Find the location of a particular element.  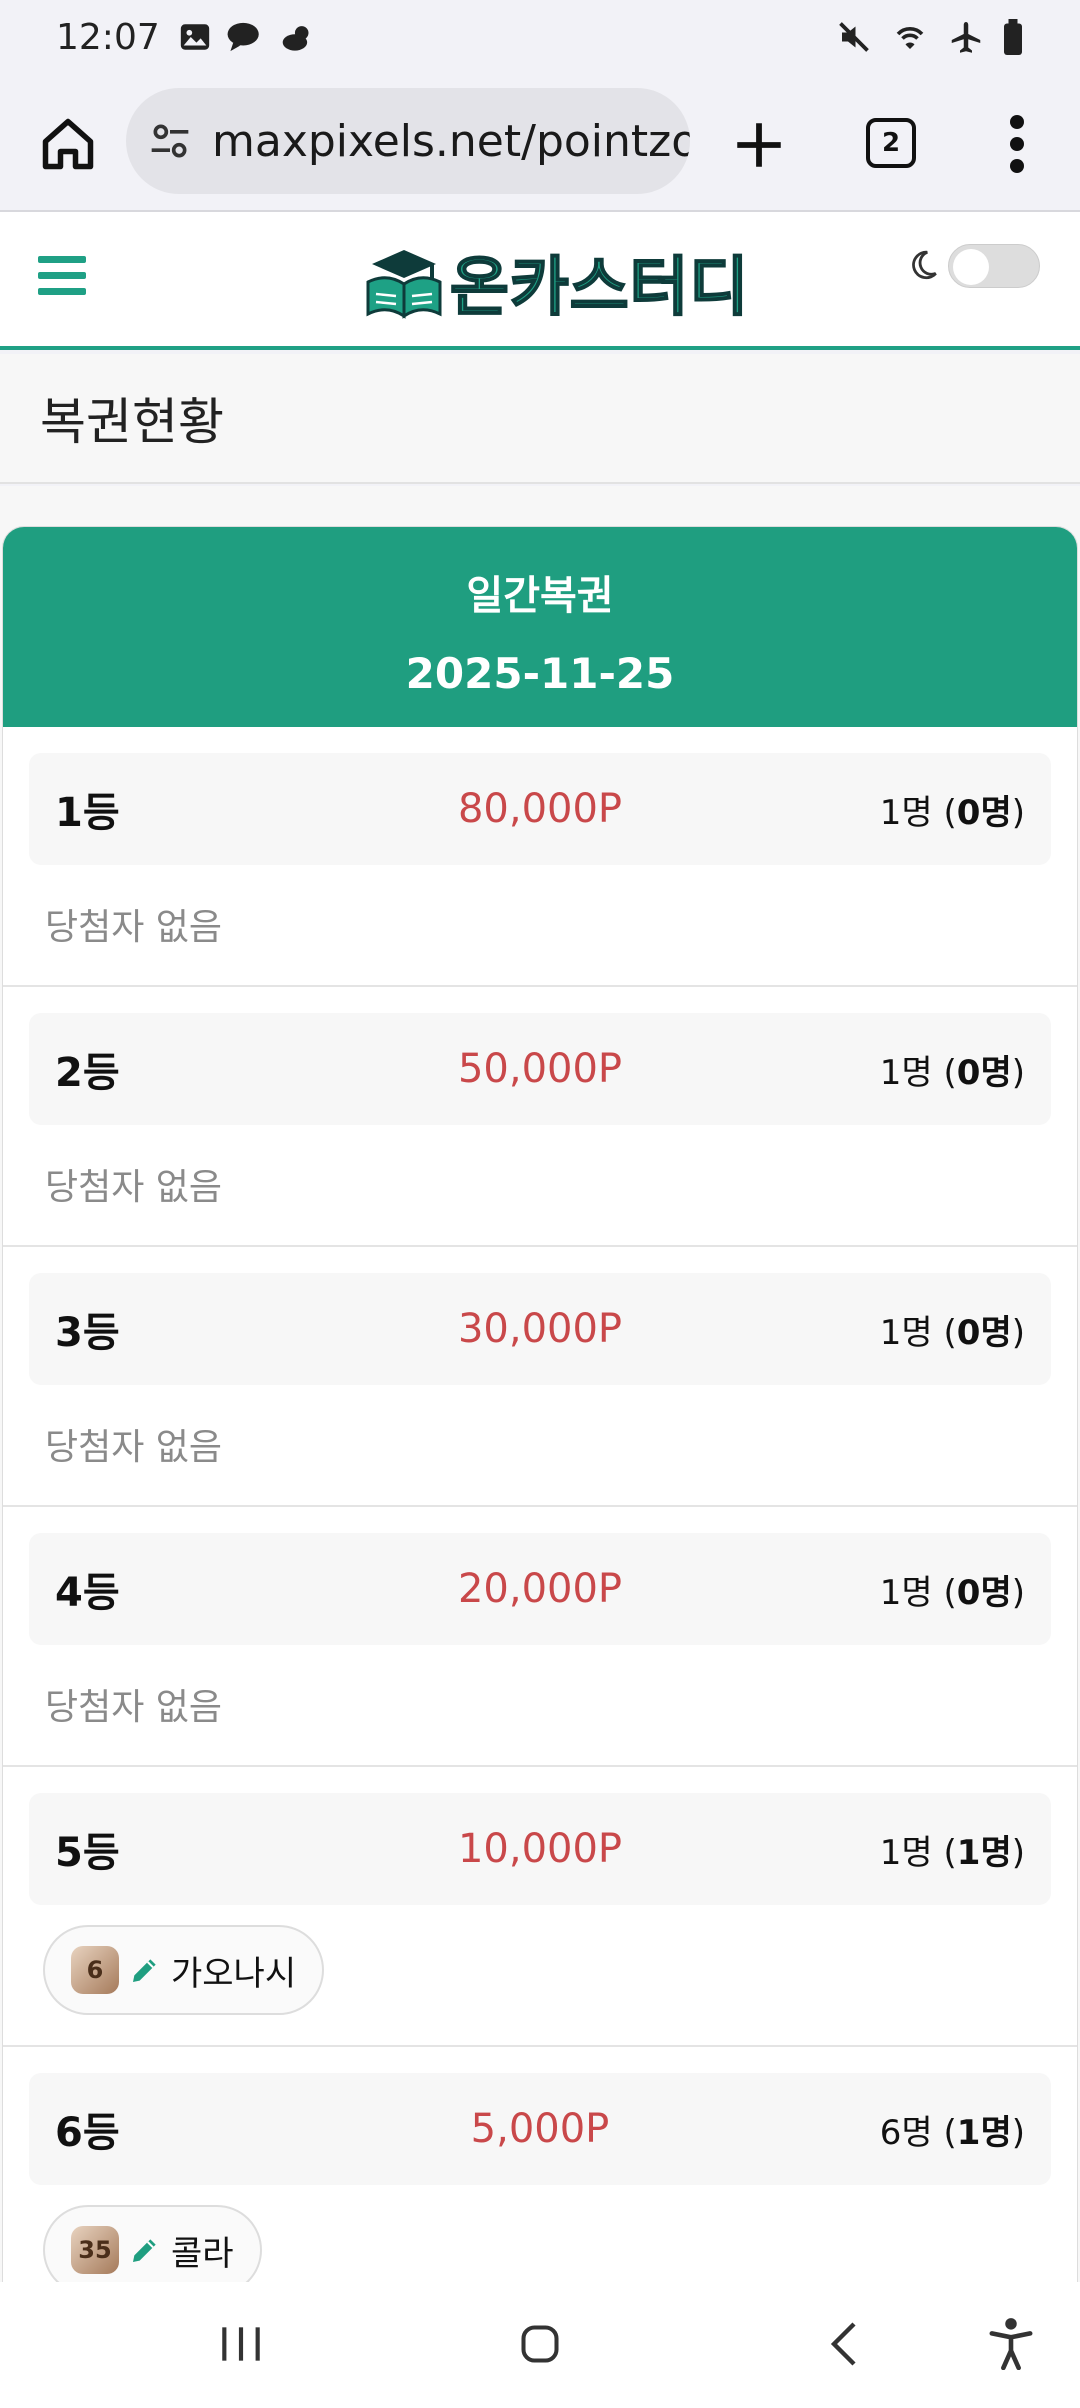

tab-switcher-button: 2 is located at coordinates (891, 143).